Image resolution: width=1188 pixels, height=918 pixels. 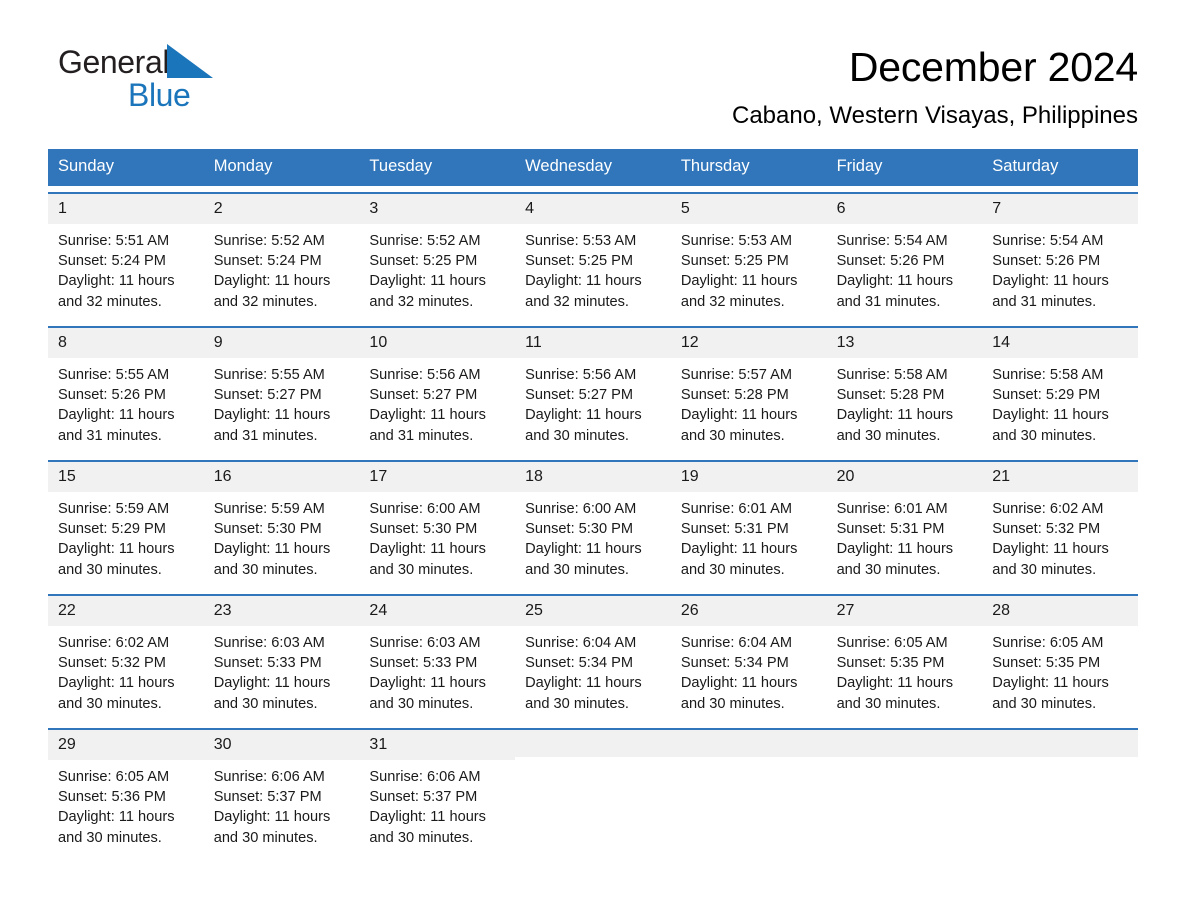 What do you see at coordinates (736, 643) in the screenshot?
I see `sunrise-text: Sunrise: 6:04 AM` at bounding box center [736, 643].